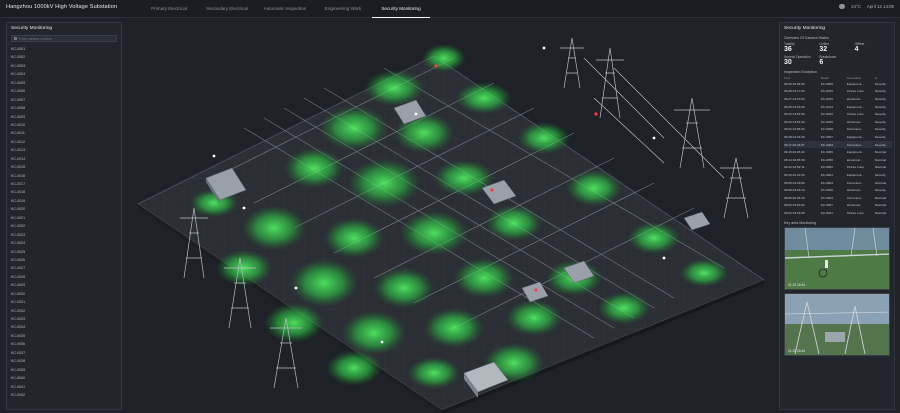  I want to click on camera-feed-image, so click(837, 258).